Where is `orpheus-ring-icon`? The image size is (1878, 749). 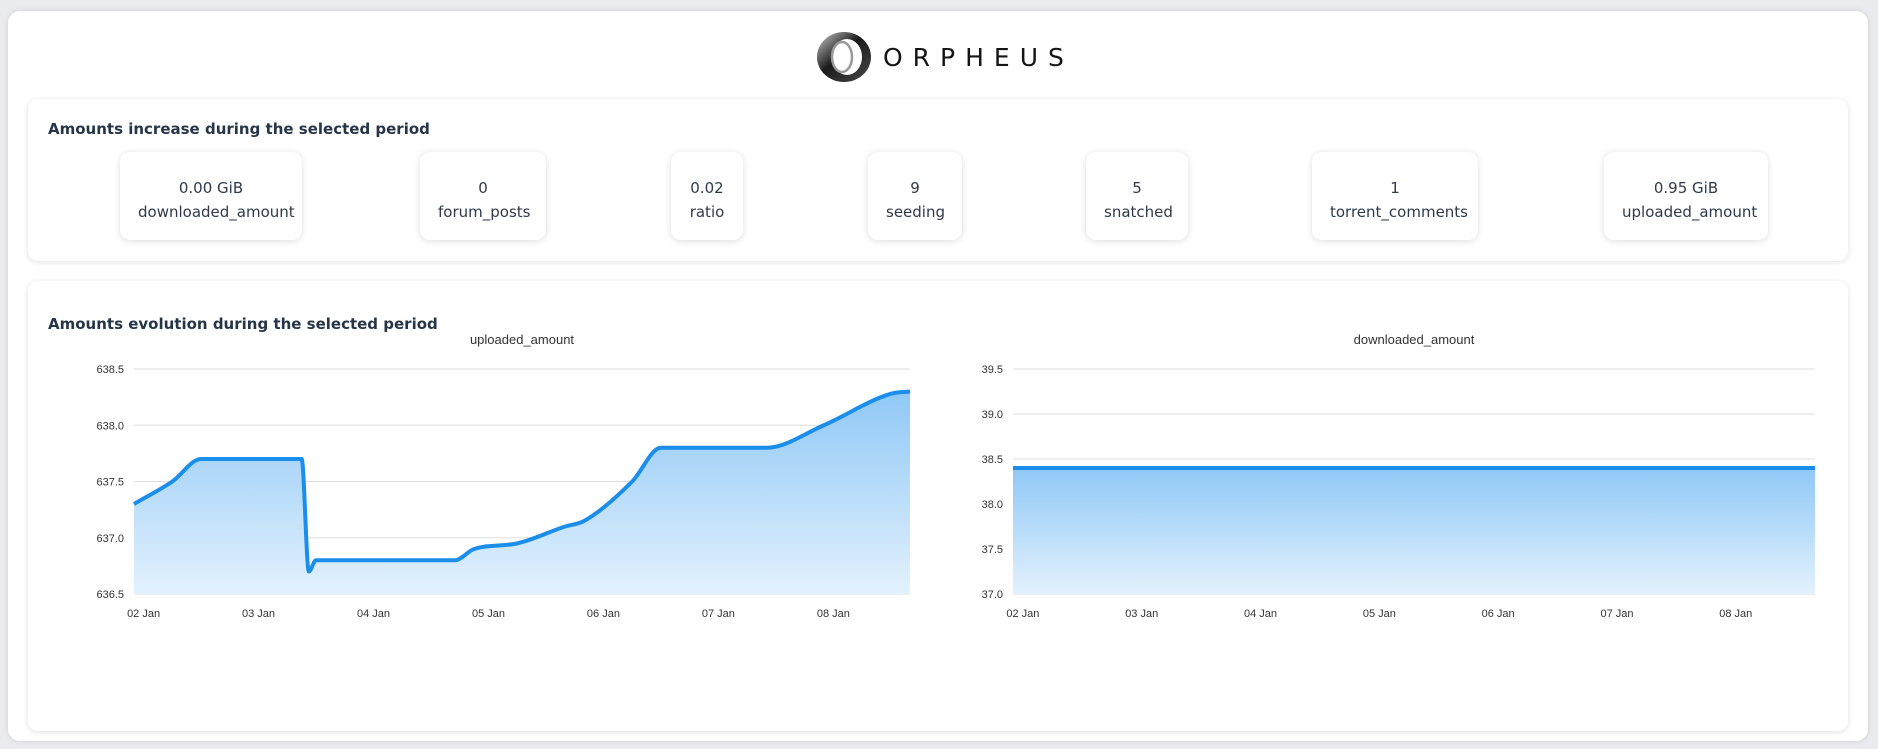
orpheus-ring-icon is located at coordinates (844, 57).